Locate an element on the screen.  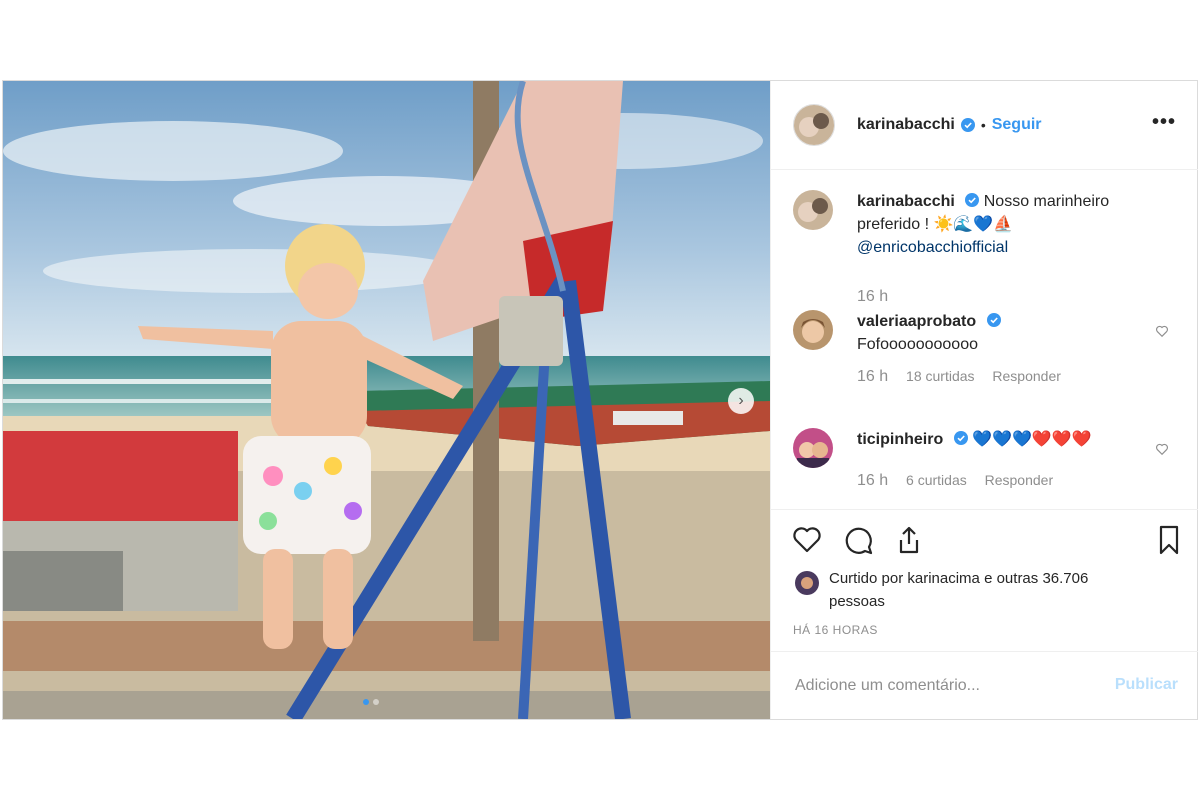
add-comment-bar: Publicar is located at coordinates (984, 685).